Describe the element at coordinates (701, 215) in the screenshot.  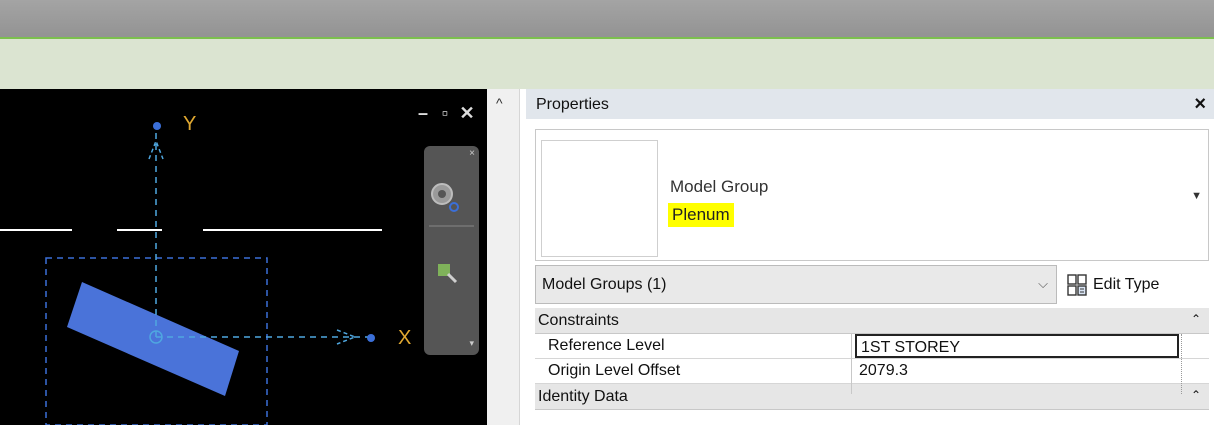
I see `type-name-label: Plenum` at that location.